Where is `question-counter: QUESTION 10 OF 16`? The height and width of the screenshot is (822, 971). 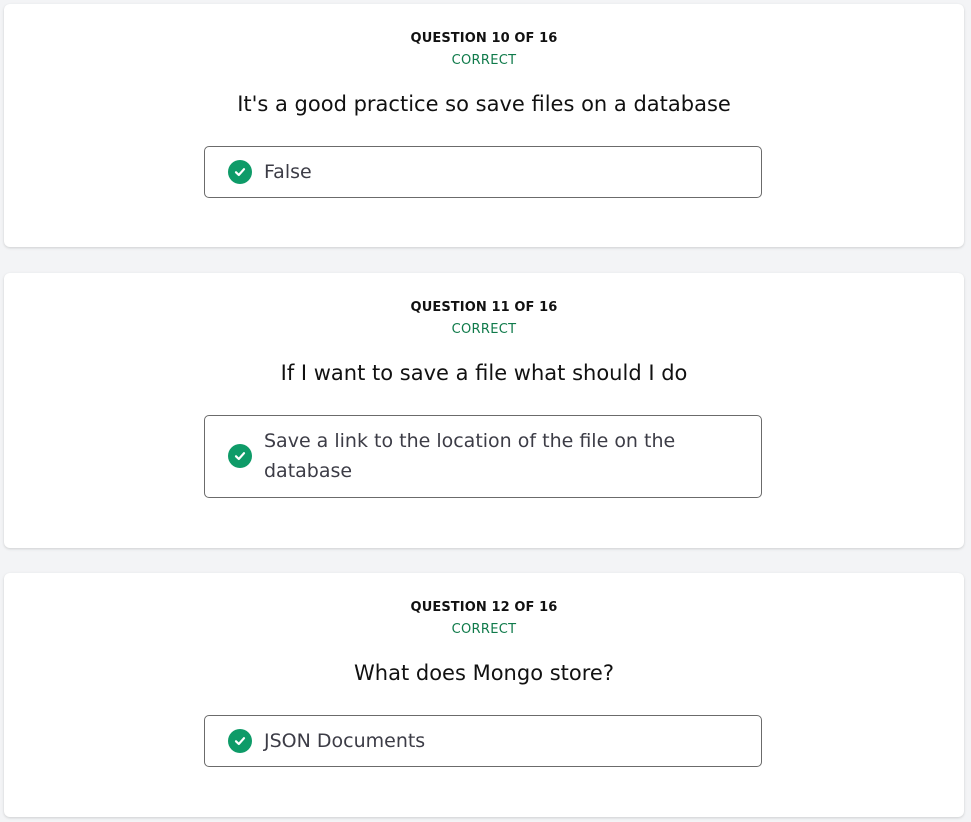
question-counter: QUESTION 10 OF 16 is located at coordinates (484, 38).